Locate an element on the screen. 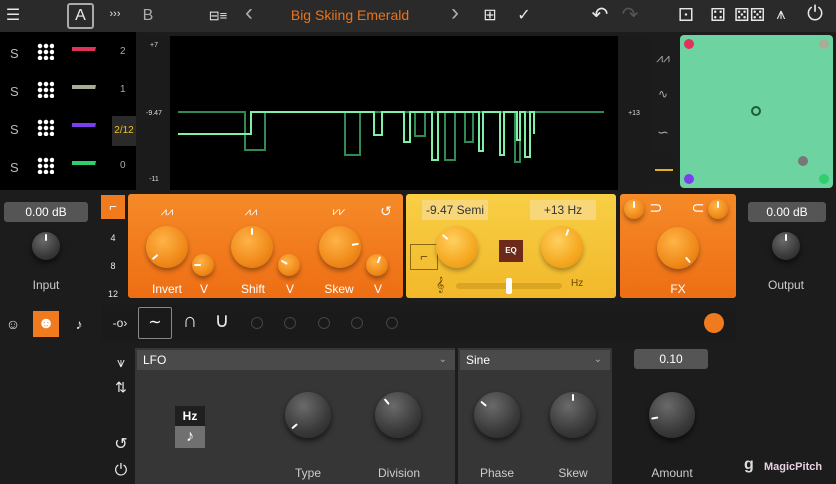  link-icon: -o› is located at coordinates (120, 323).